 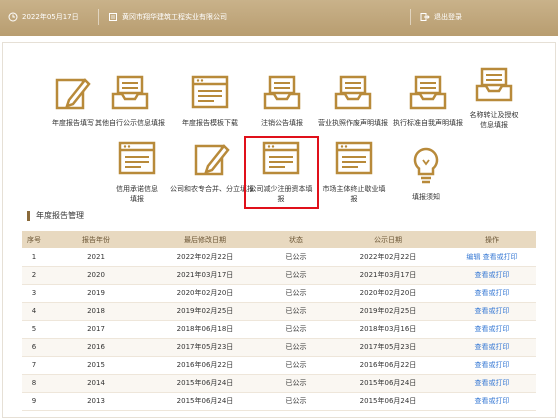 What do you see at coordinates (34, 293) in the screenshot?
I see `table-cell: 3` at bounding box center [34, 293].